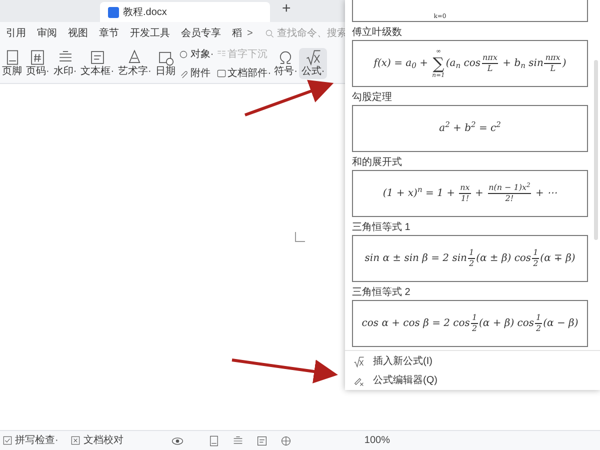  I want to click on menu-tab: 章节, so click(109, 33).